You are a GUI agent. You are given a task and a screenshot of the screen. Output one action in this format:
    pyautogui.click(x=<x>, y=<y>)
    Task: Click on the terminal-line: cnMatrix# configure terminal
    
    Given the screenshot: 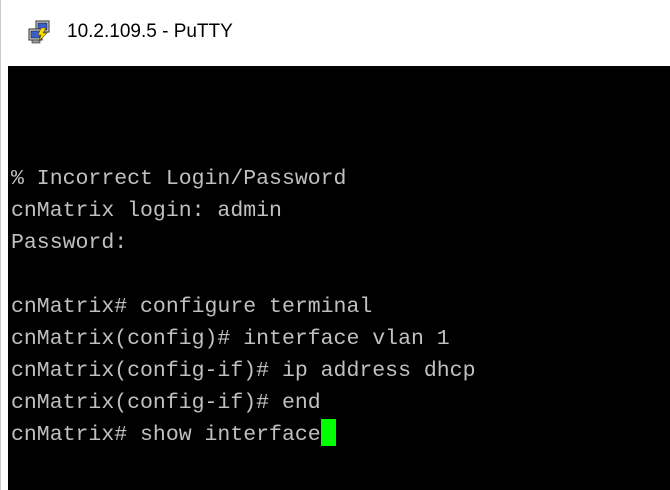 What is the action you would take?
    pyautogui.click(x=192, y=307)
    